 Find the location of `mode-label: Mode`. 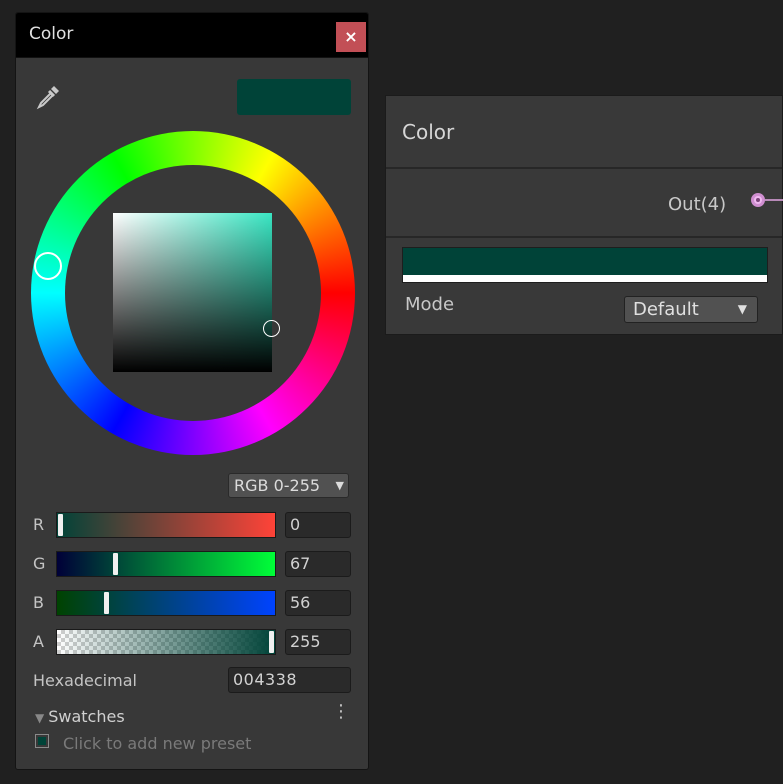

mode-label: Mode is located at coordinates (430, 304).